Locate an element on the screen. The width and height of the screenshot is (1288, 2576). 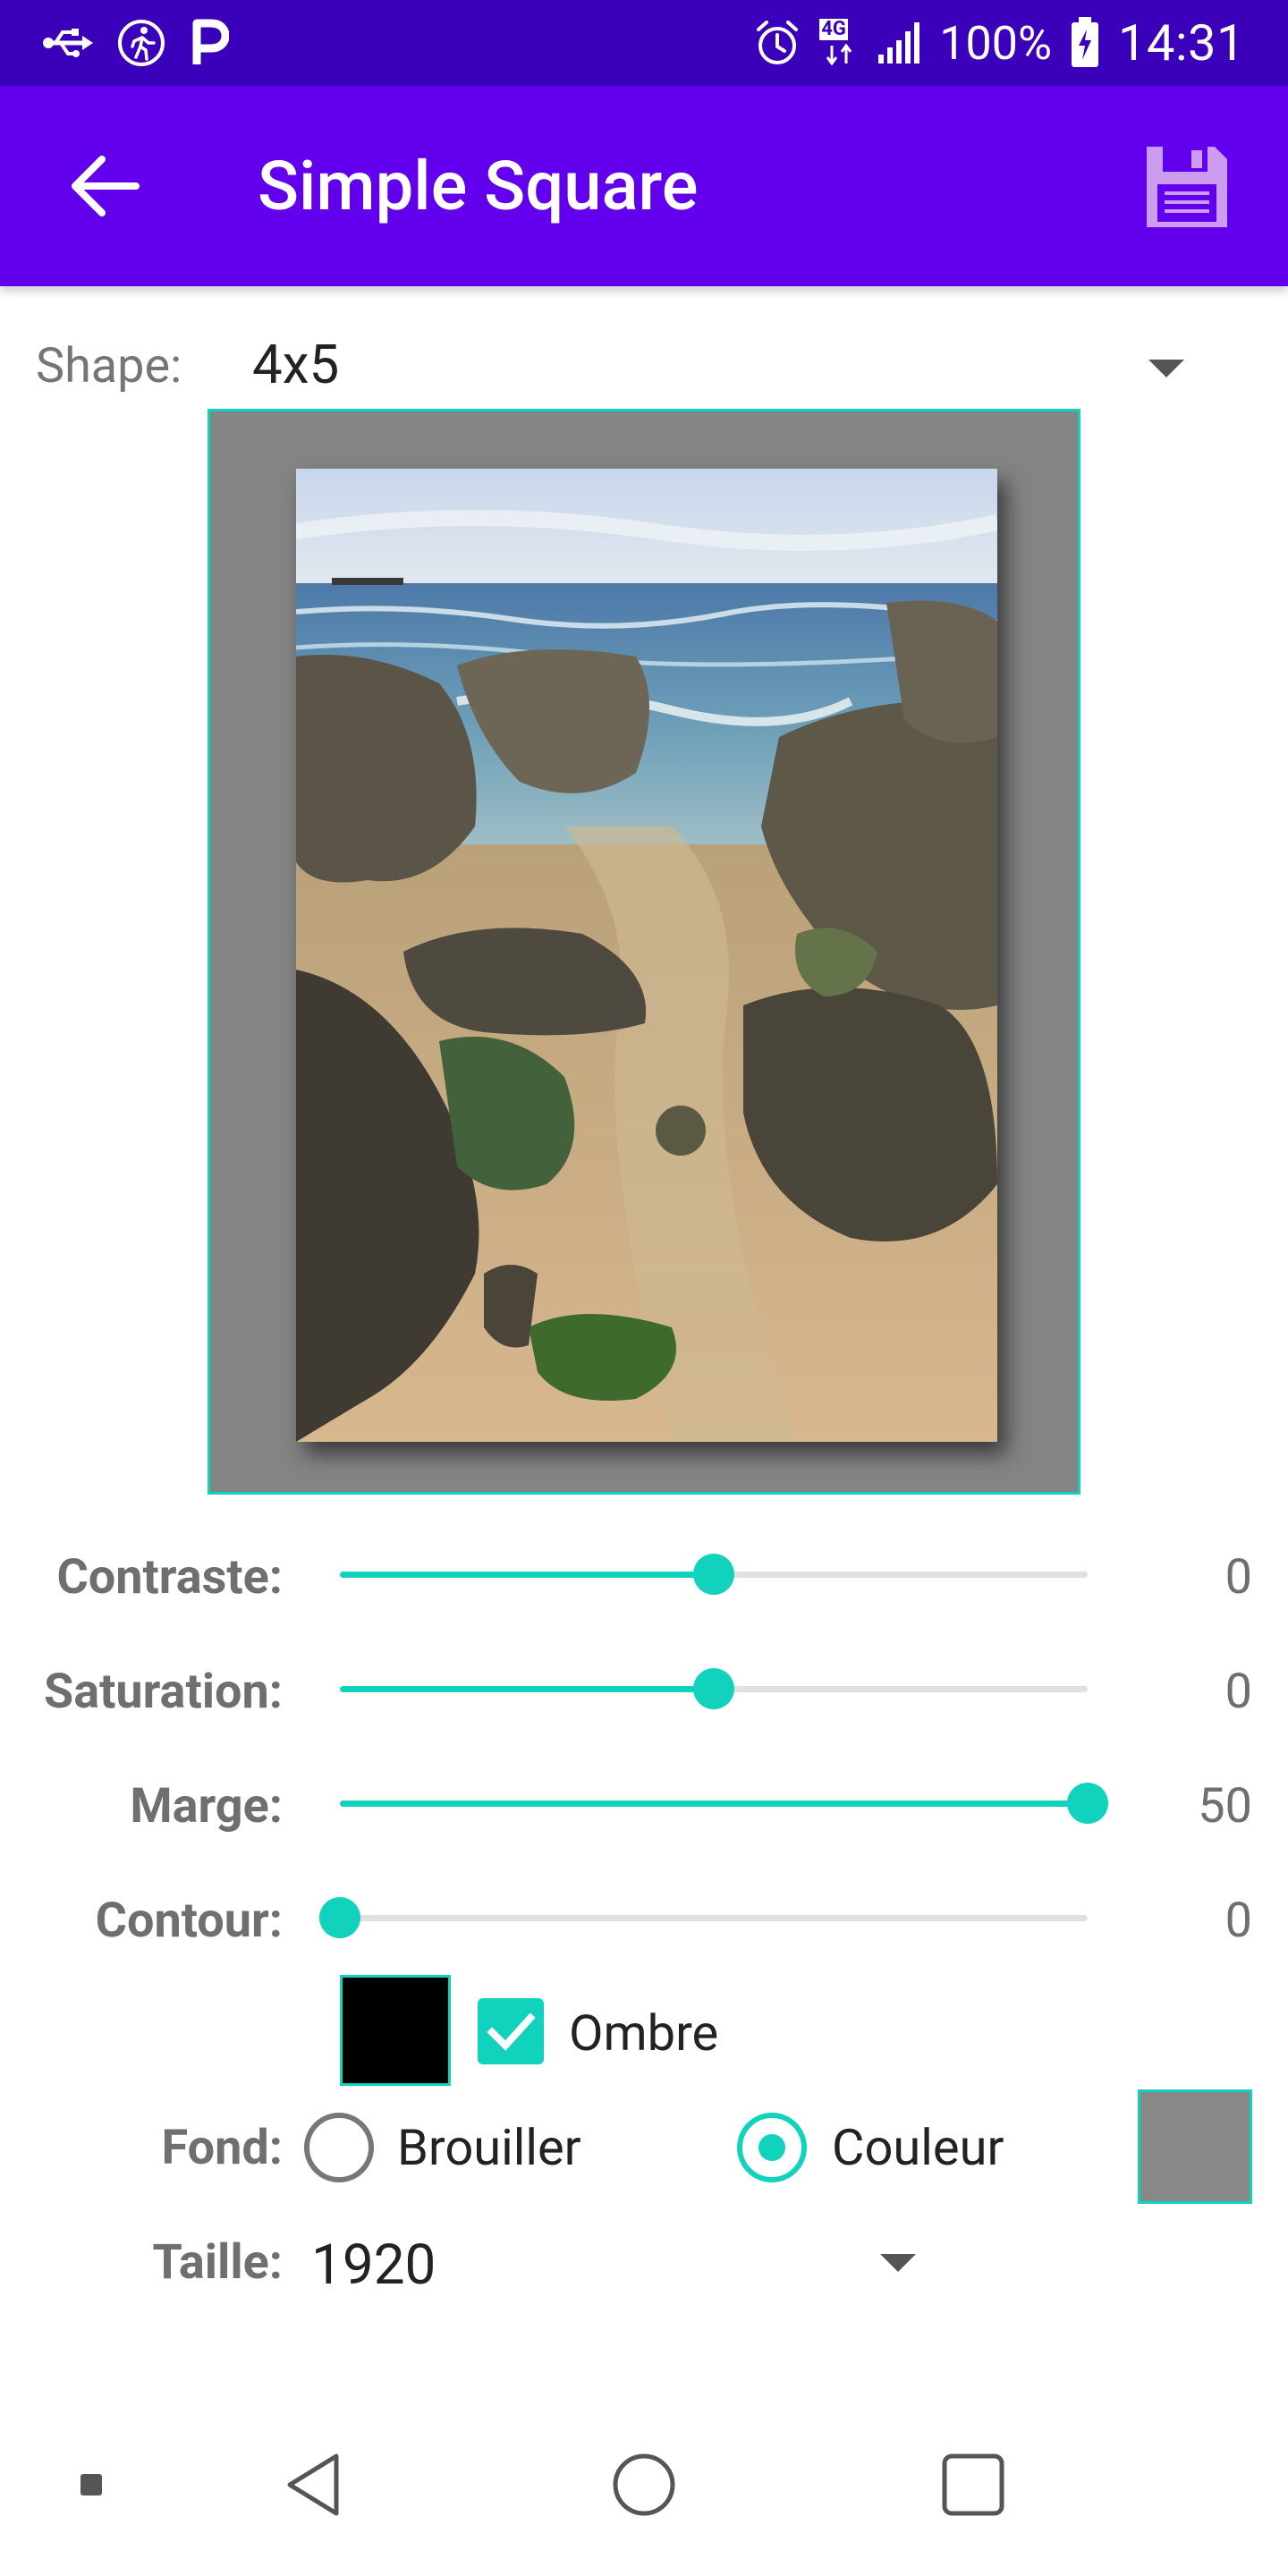
clock: 14:31 is located at coordinates (1181, 42).